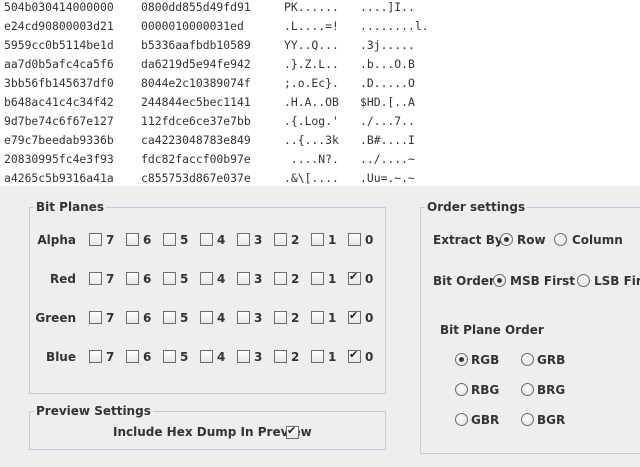 This screenshot has height=467, width=640. Describe the element at coordinates (206, 239) in the screenshot. I see `alpha-bit-4-checkbox` at that location.